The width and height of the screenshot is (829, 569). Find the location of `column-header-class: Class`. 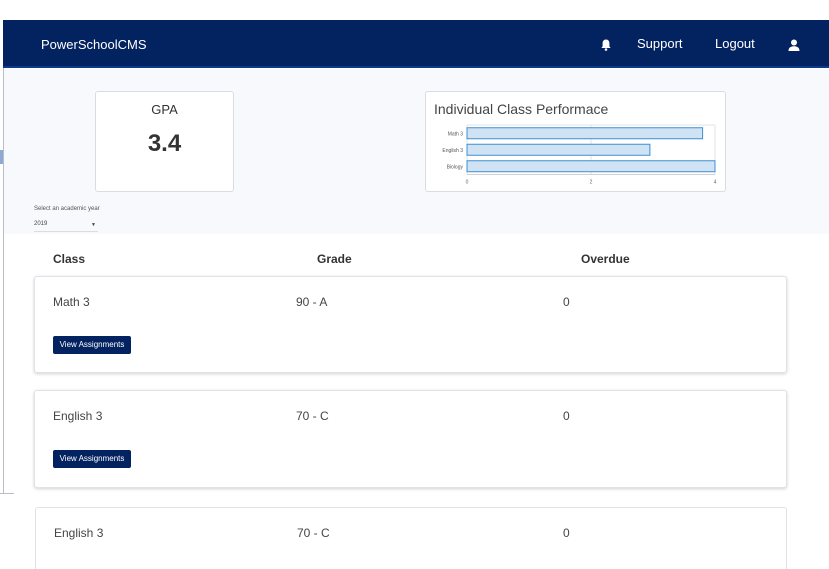

column-header-class: Class is located at coordinates (69, 259).